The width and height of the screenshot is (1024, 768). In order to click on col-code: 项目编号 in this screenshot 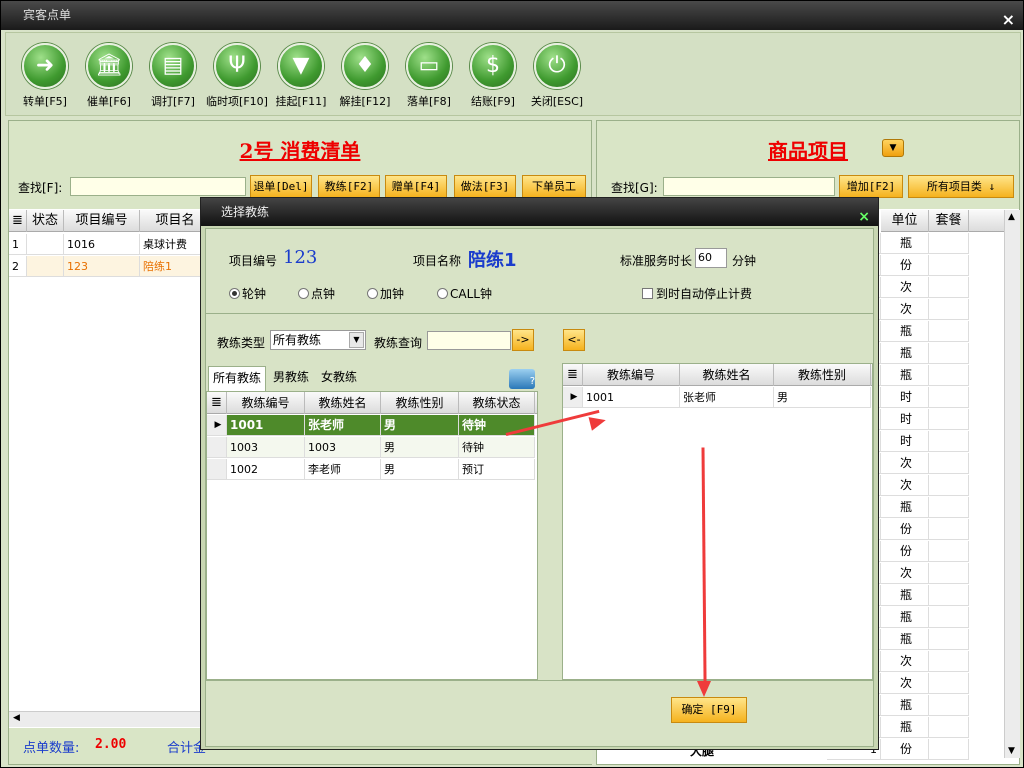, I will do `click(102, 221)`.